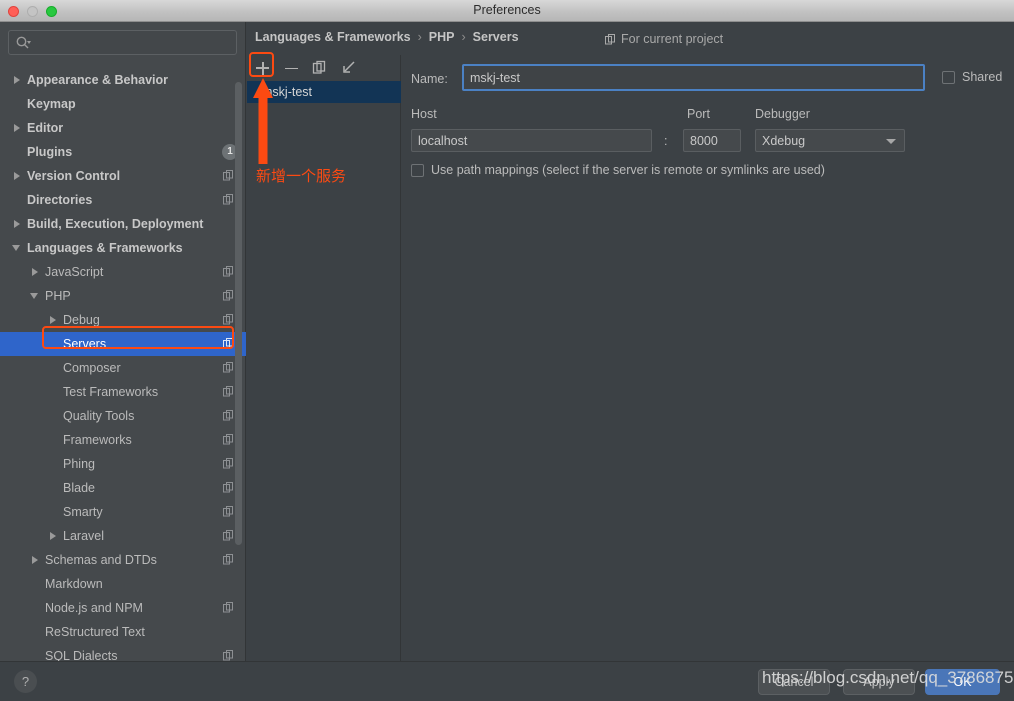 This screenshot has width=1014, height=701. I want to click on sidebar-item-label: Appearance & Behavior, so click(98, 80).